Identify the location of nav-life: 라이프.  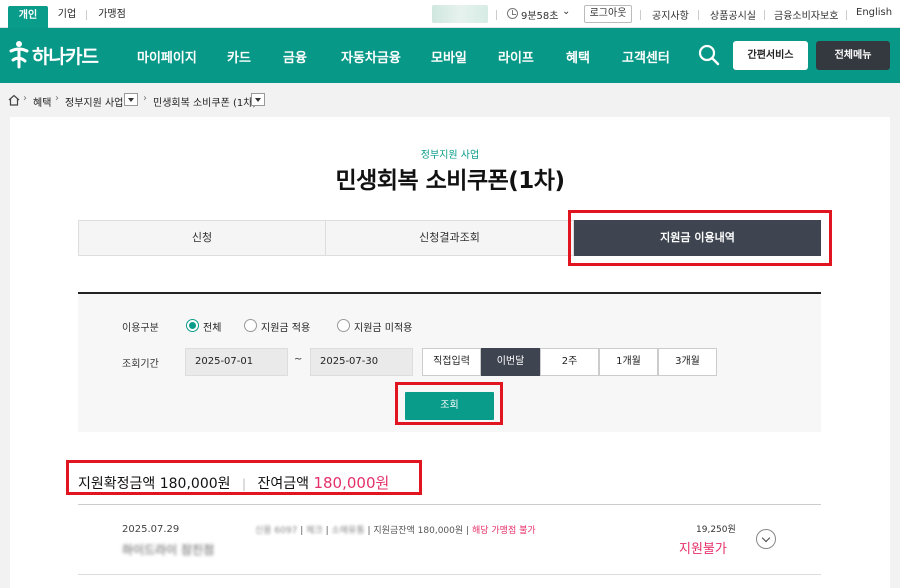
(516, 56).